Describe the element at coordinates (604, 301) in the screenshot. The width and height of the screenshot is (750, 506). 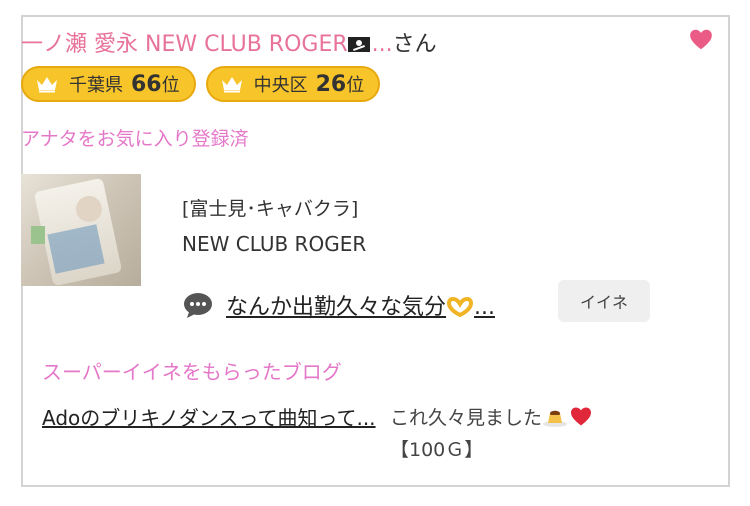
I see `iine-button: イイネ` at that location.